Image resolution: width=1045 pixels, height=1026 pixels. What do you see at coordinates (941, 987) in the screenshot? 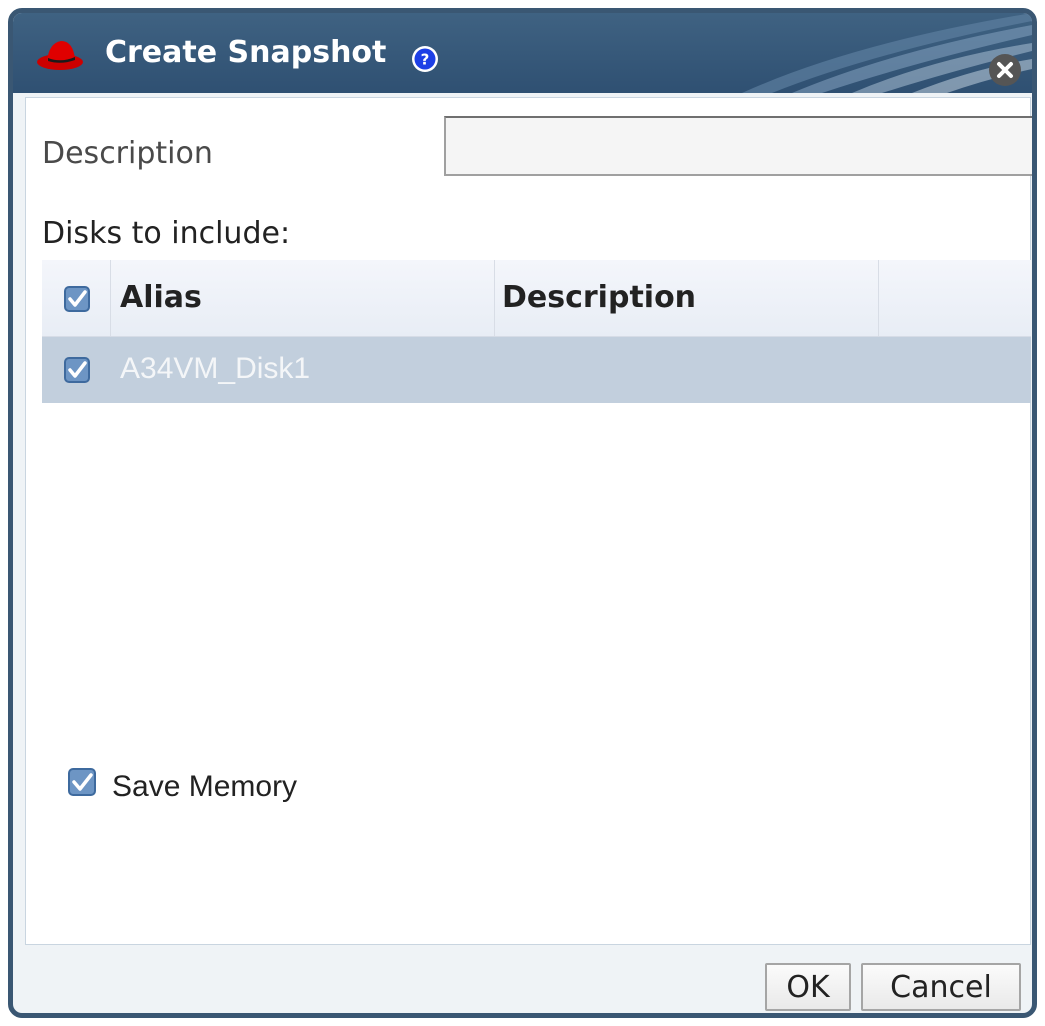
I see `cancel-button: Cancel` at bounding box center [941, 987].